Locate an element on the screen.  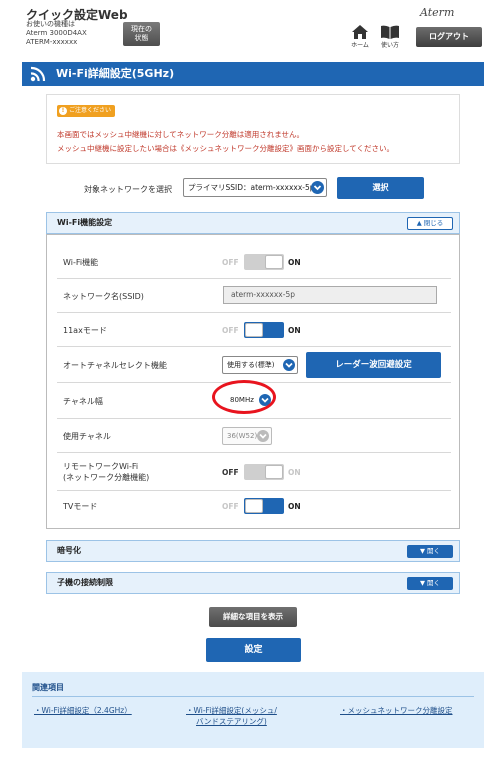
row-label-line2: (ネットワーク分離機能) is located at coordinates (106, 477).